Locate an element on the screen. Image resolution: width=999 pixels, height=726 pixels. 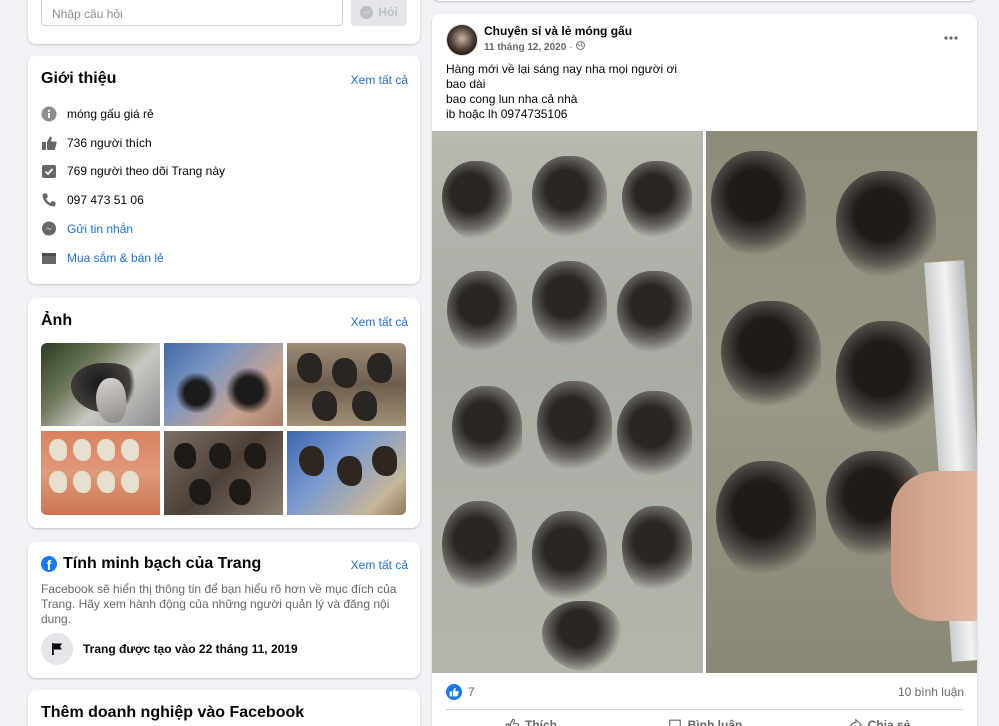
intro-item-text: 097 473 51 06 is located at coordinates (105, 200).